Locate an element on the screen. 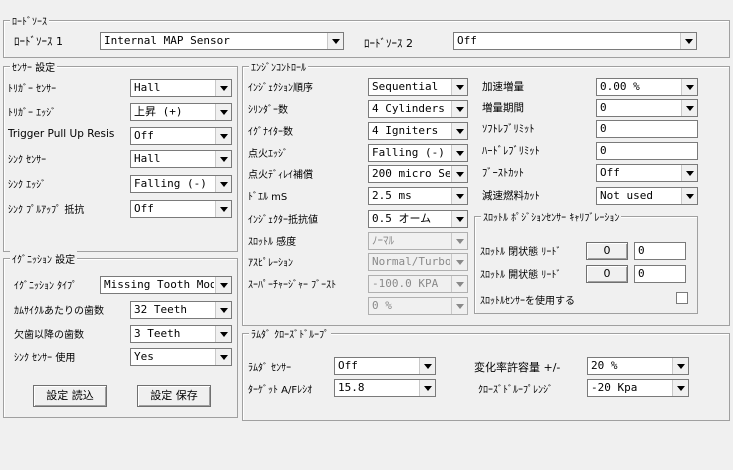 This screenshot has width=733, height=470. tolerance-label: 変化率許容量 +/- is located at coordinates (517, 367).